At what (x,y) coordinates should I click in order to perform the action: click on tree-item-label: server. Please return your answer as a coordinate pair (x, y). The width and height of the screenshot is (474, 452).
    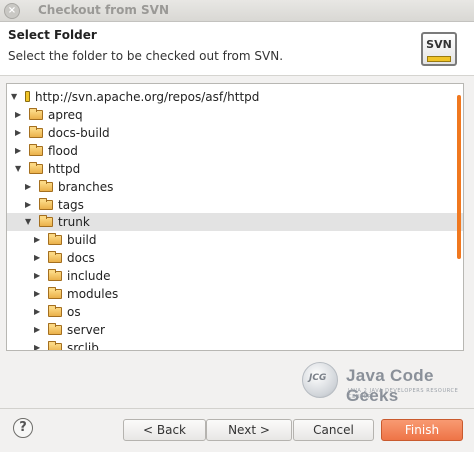
    Looking at the image, I should click on (86, 329).